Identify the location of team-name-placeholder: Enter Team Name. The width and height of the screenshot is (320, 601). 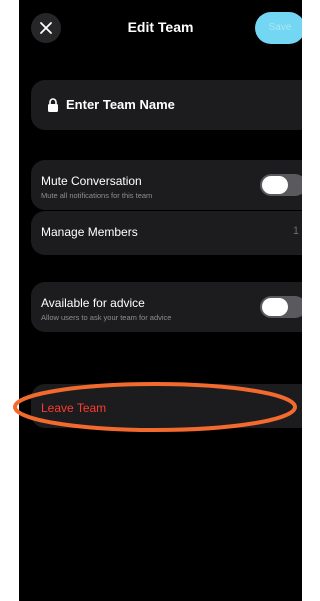
(120, 104).